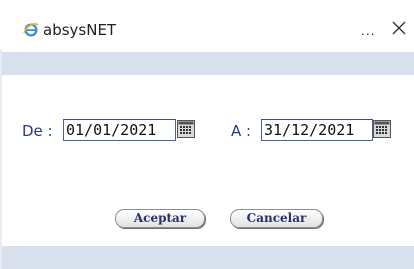 The height and width of the screenshot is (269, 414). I want to click on to-date-input: 31/12/2021, so click(317, 130).